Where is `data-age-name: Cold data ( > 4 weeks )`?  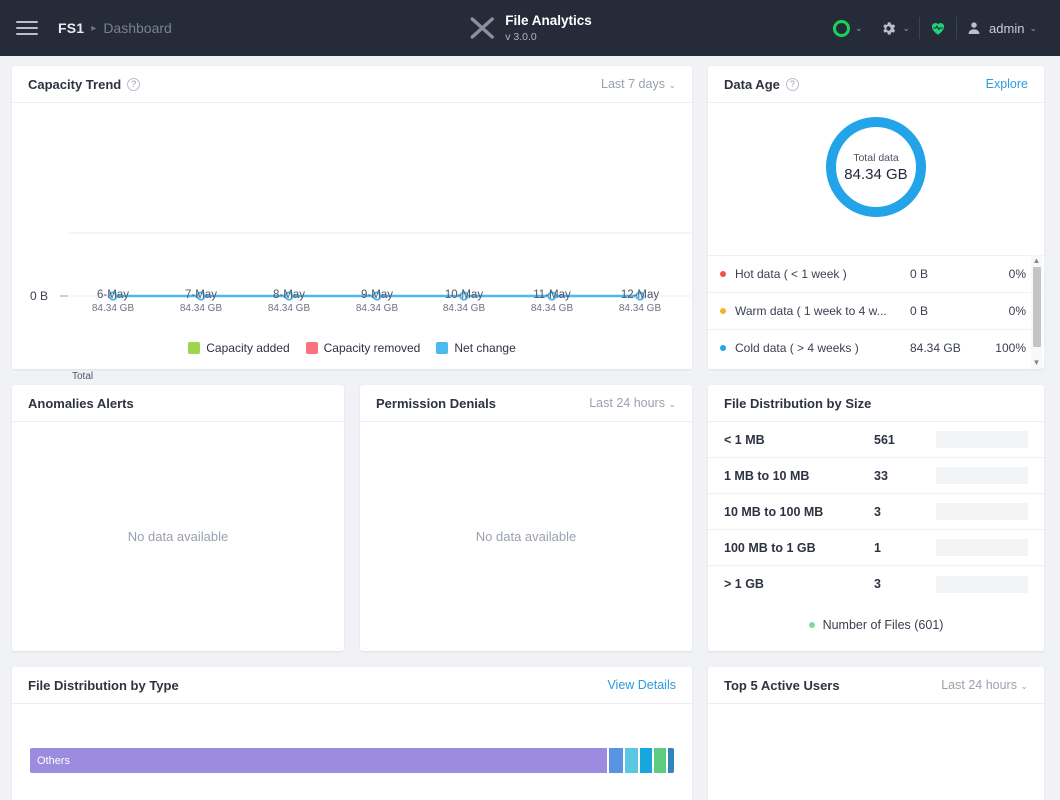 data-age-name: Cold data ( > 4 weeks ) is located at coordinates (797, 348).